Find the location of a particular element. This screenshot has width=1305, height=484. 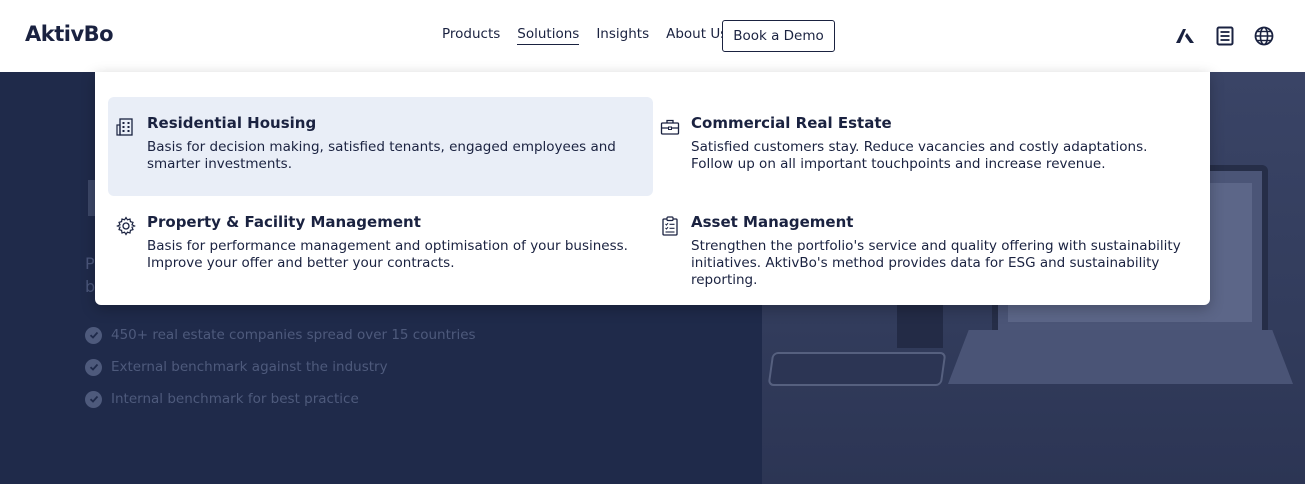

check-text: Internal benchmark for best practice is located at coordinates (235, 399).